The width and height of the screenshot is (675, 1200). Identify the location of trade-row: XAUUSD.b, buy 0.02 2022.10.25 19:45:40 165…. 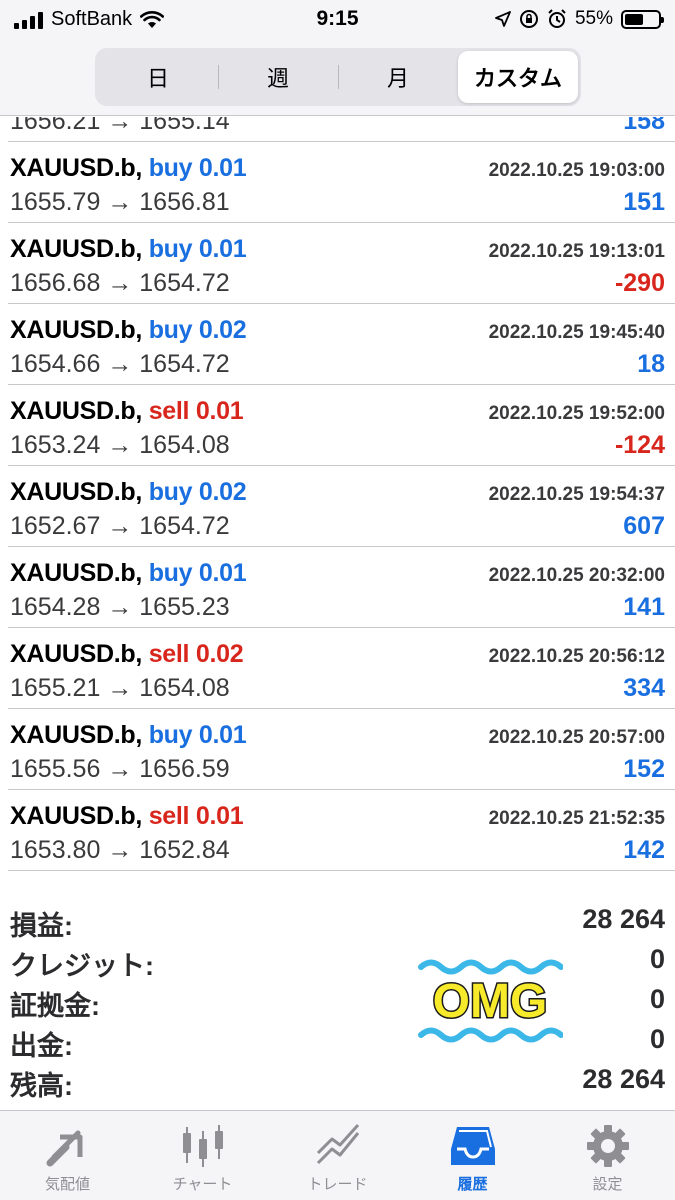
(341, 344).